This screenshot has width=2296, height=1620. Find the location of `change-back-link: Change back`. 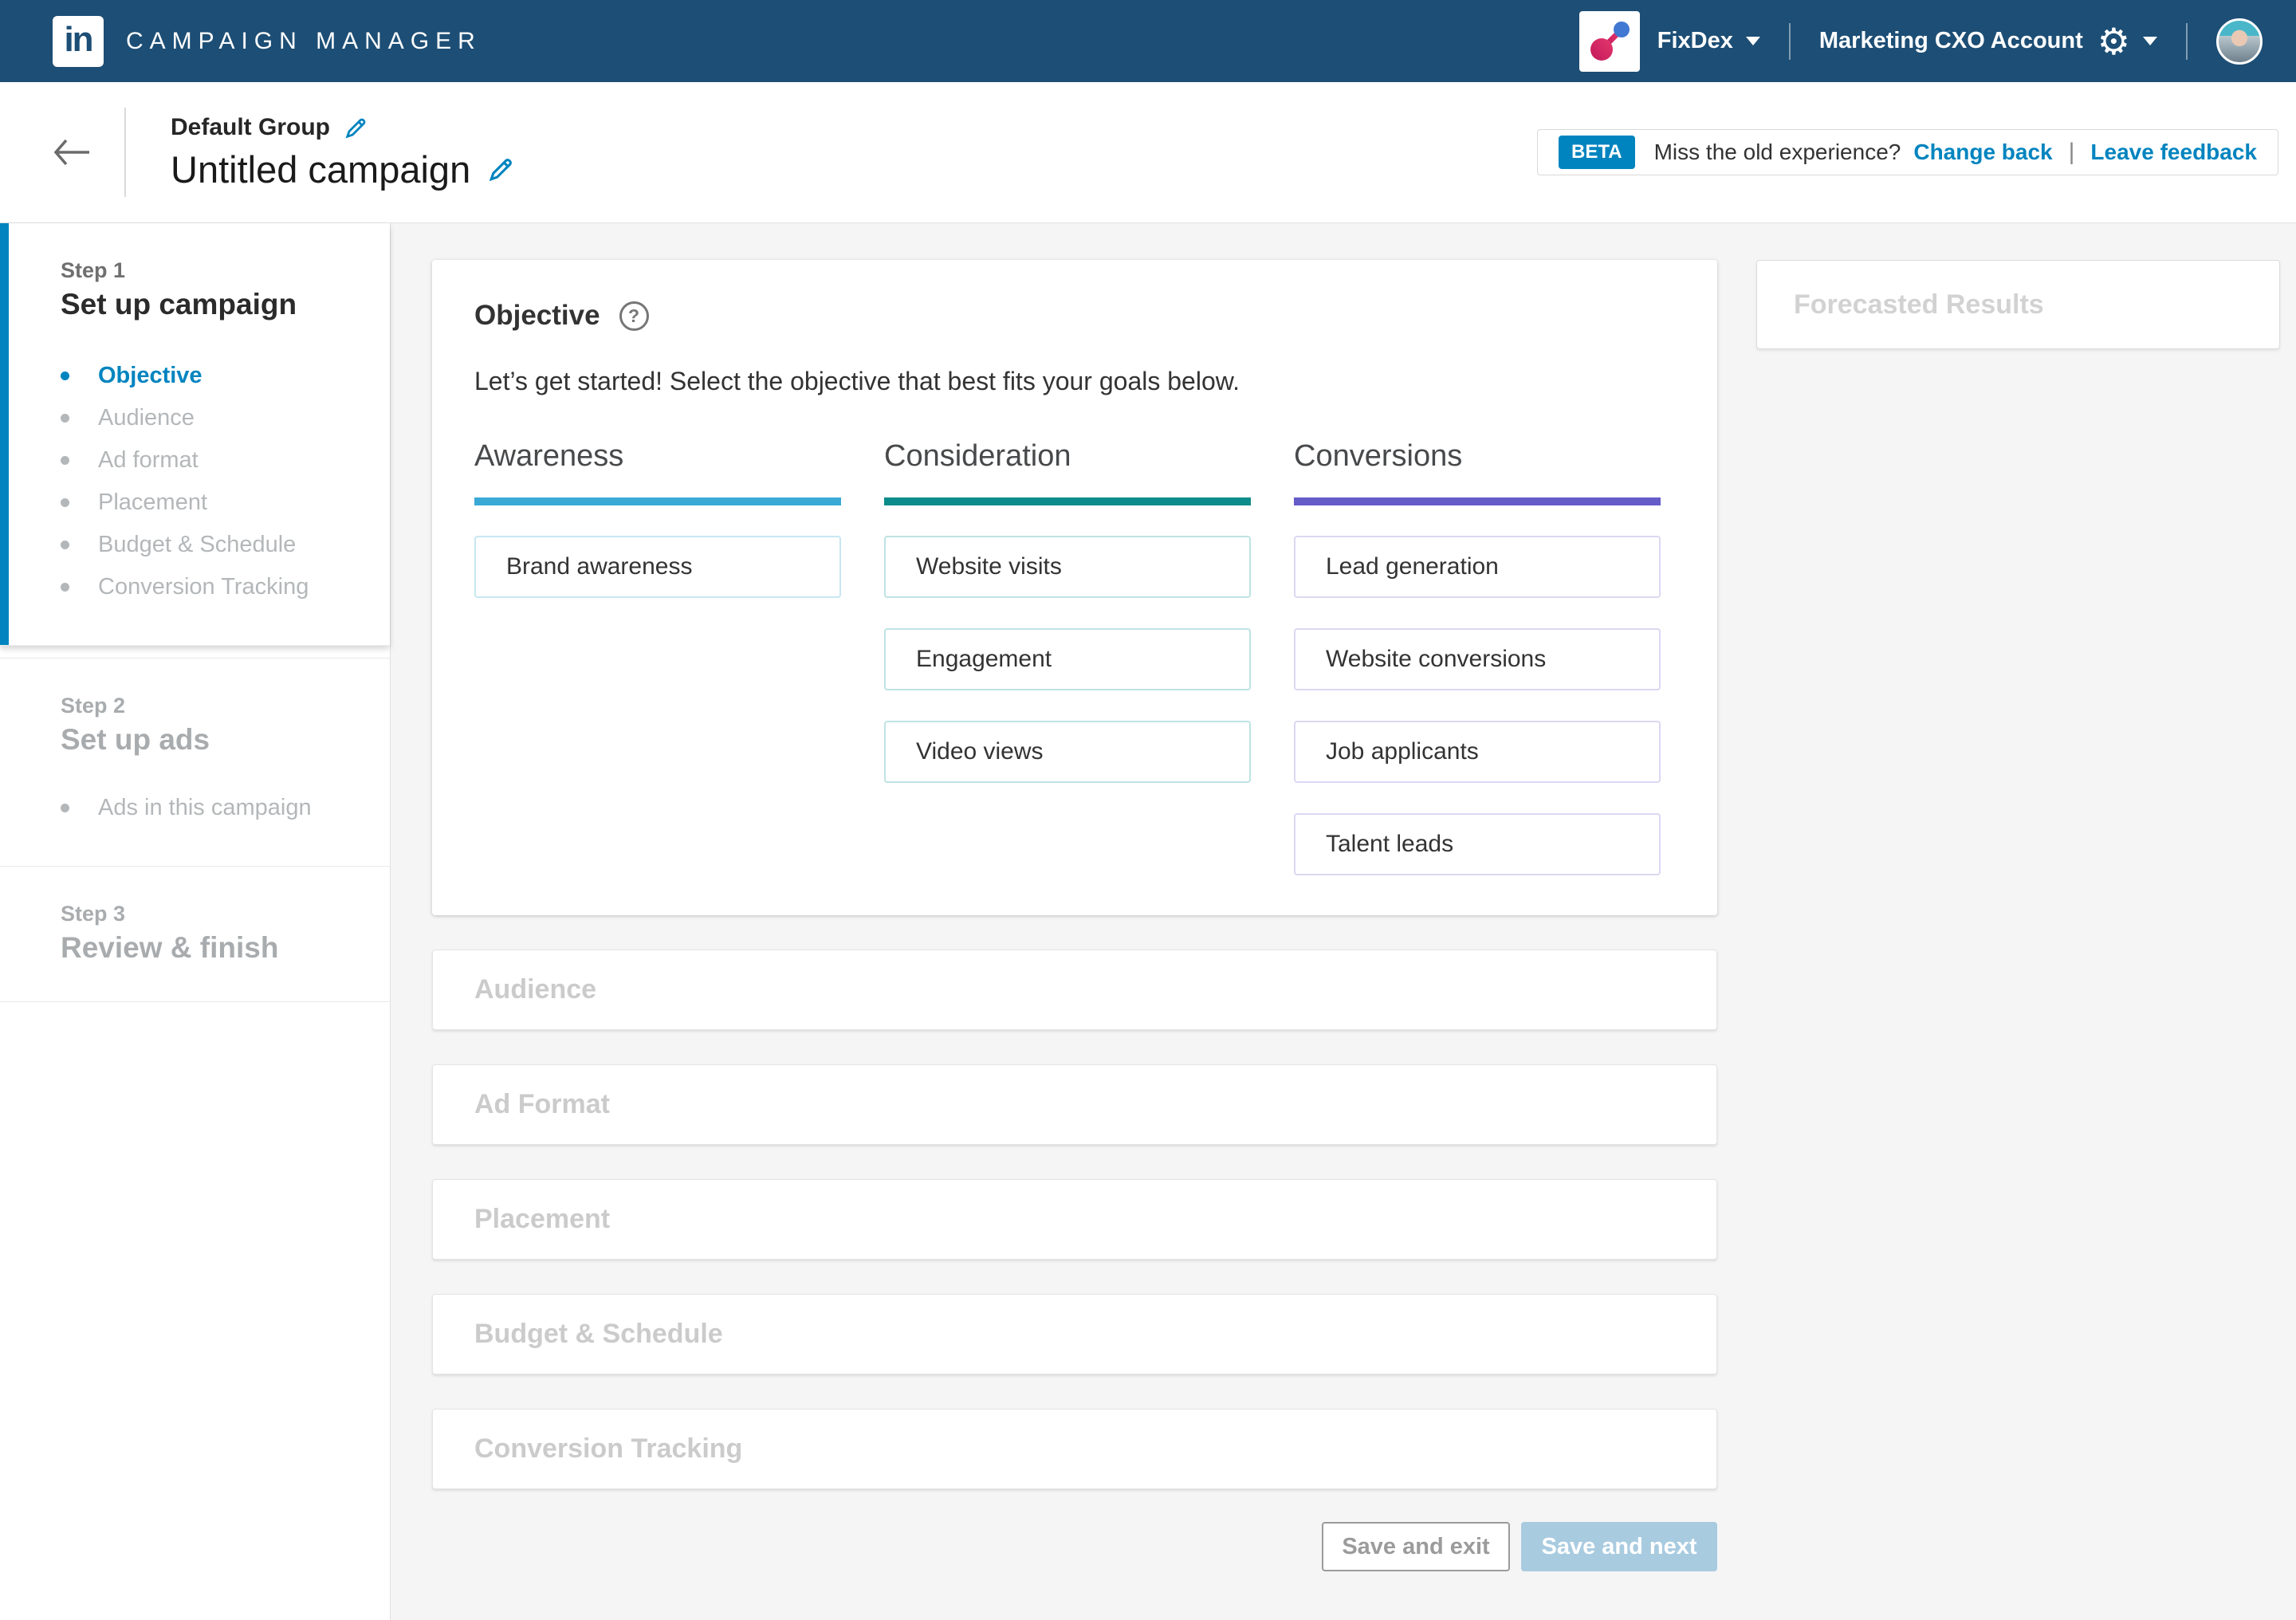

change-back-link: Change back is located at coordinates (1982, 153).